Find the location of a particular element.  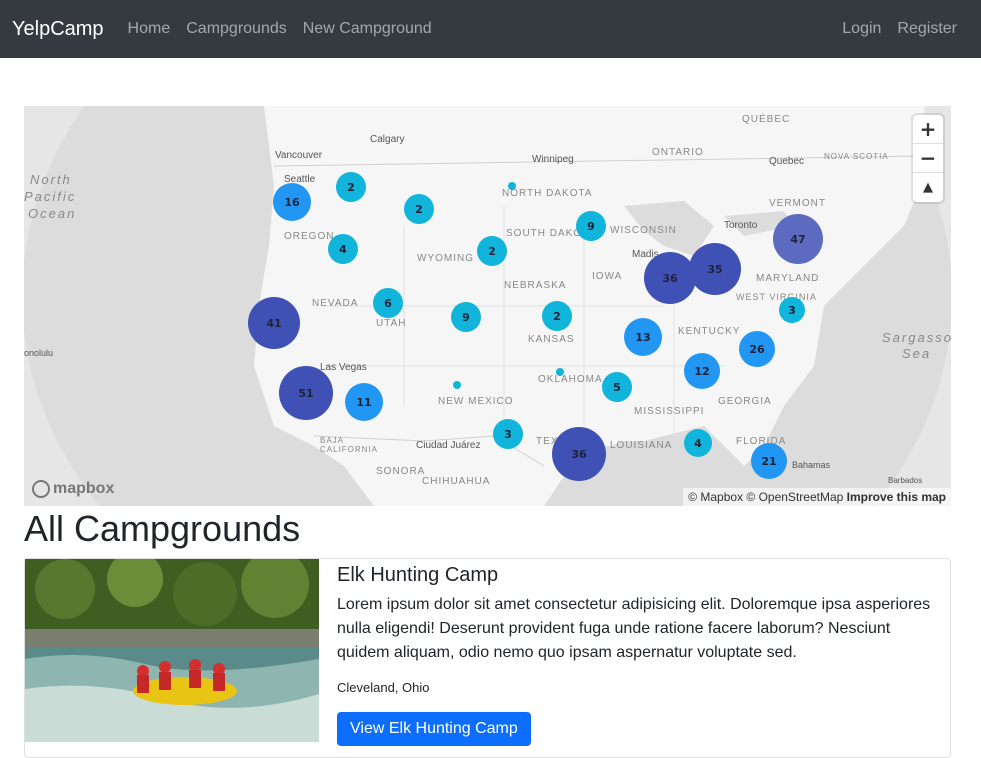

nav-new-campground-link: New Campground is located at coordinates (367, 29).